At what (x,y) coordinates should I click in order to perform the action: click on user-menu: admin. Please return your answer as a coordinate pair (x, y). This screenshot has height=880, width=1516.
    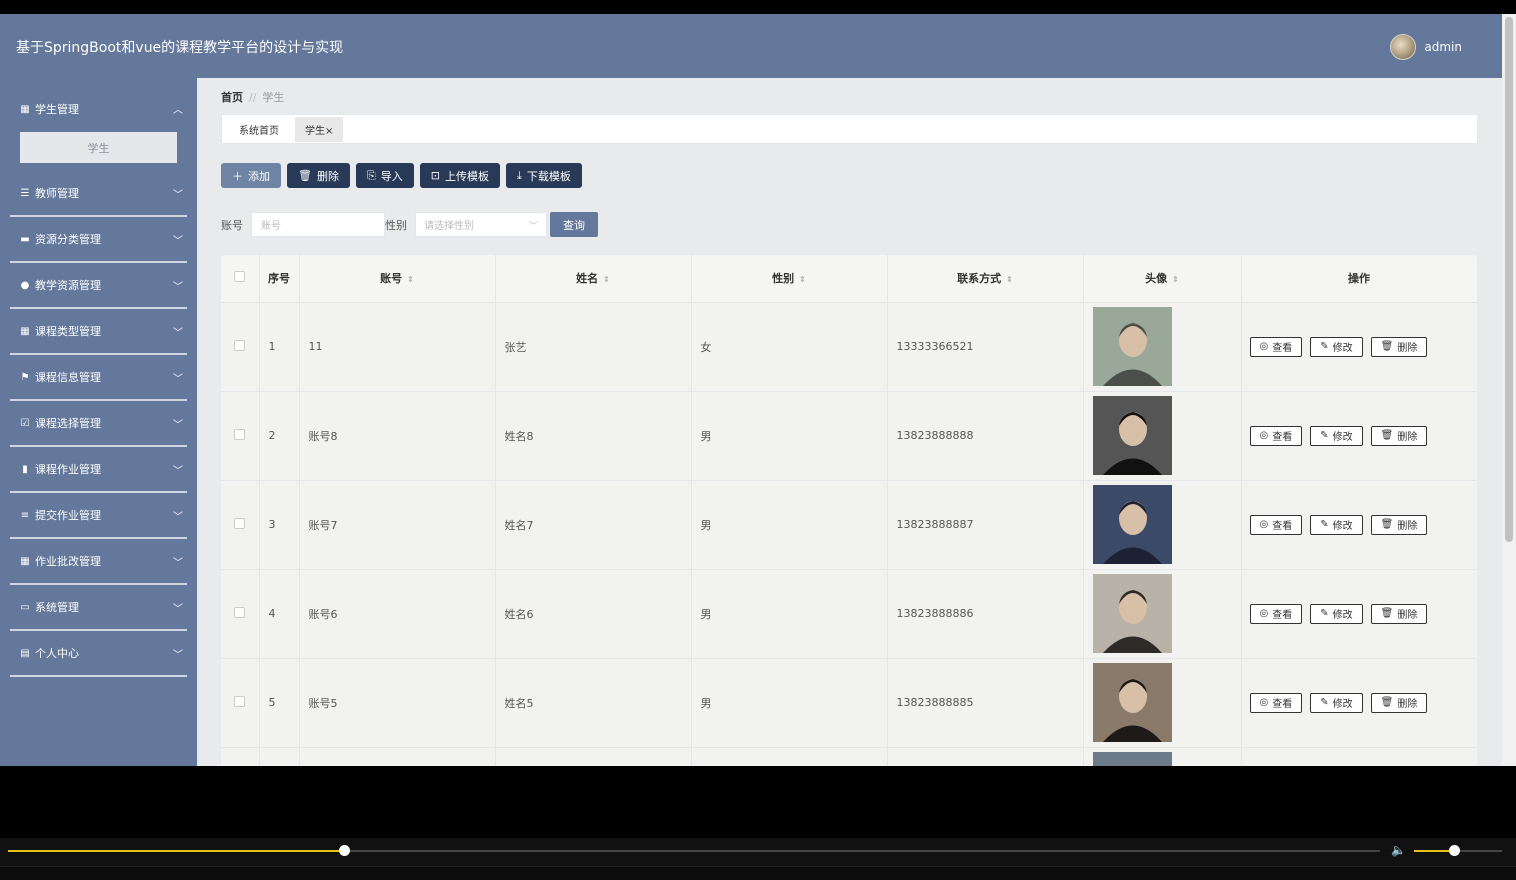
    Looking at the image, I should click on (1426, 47).